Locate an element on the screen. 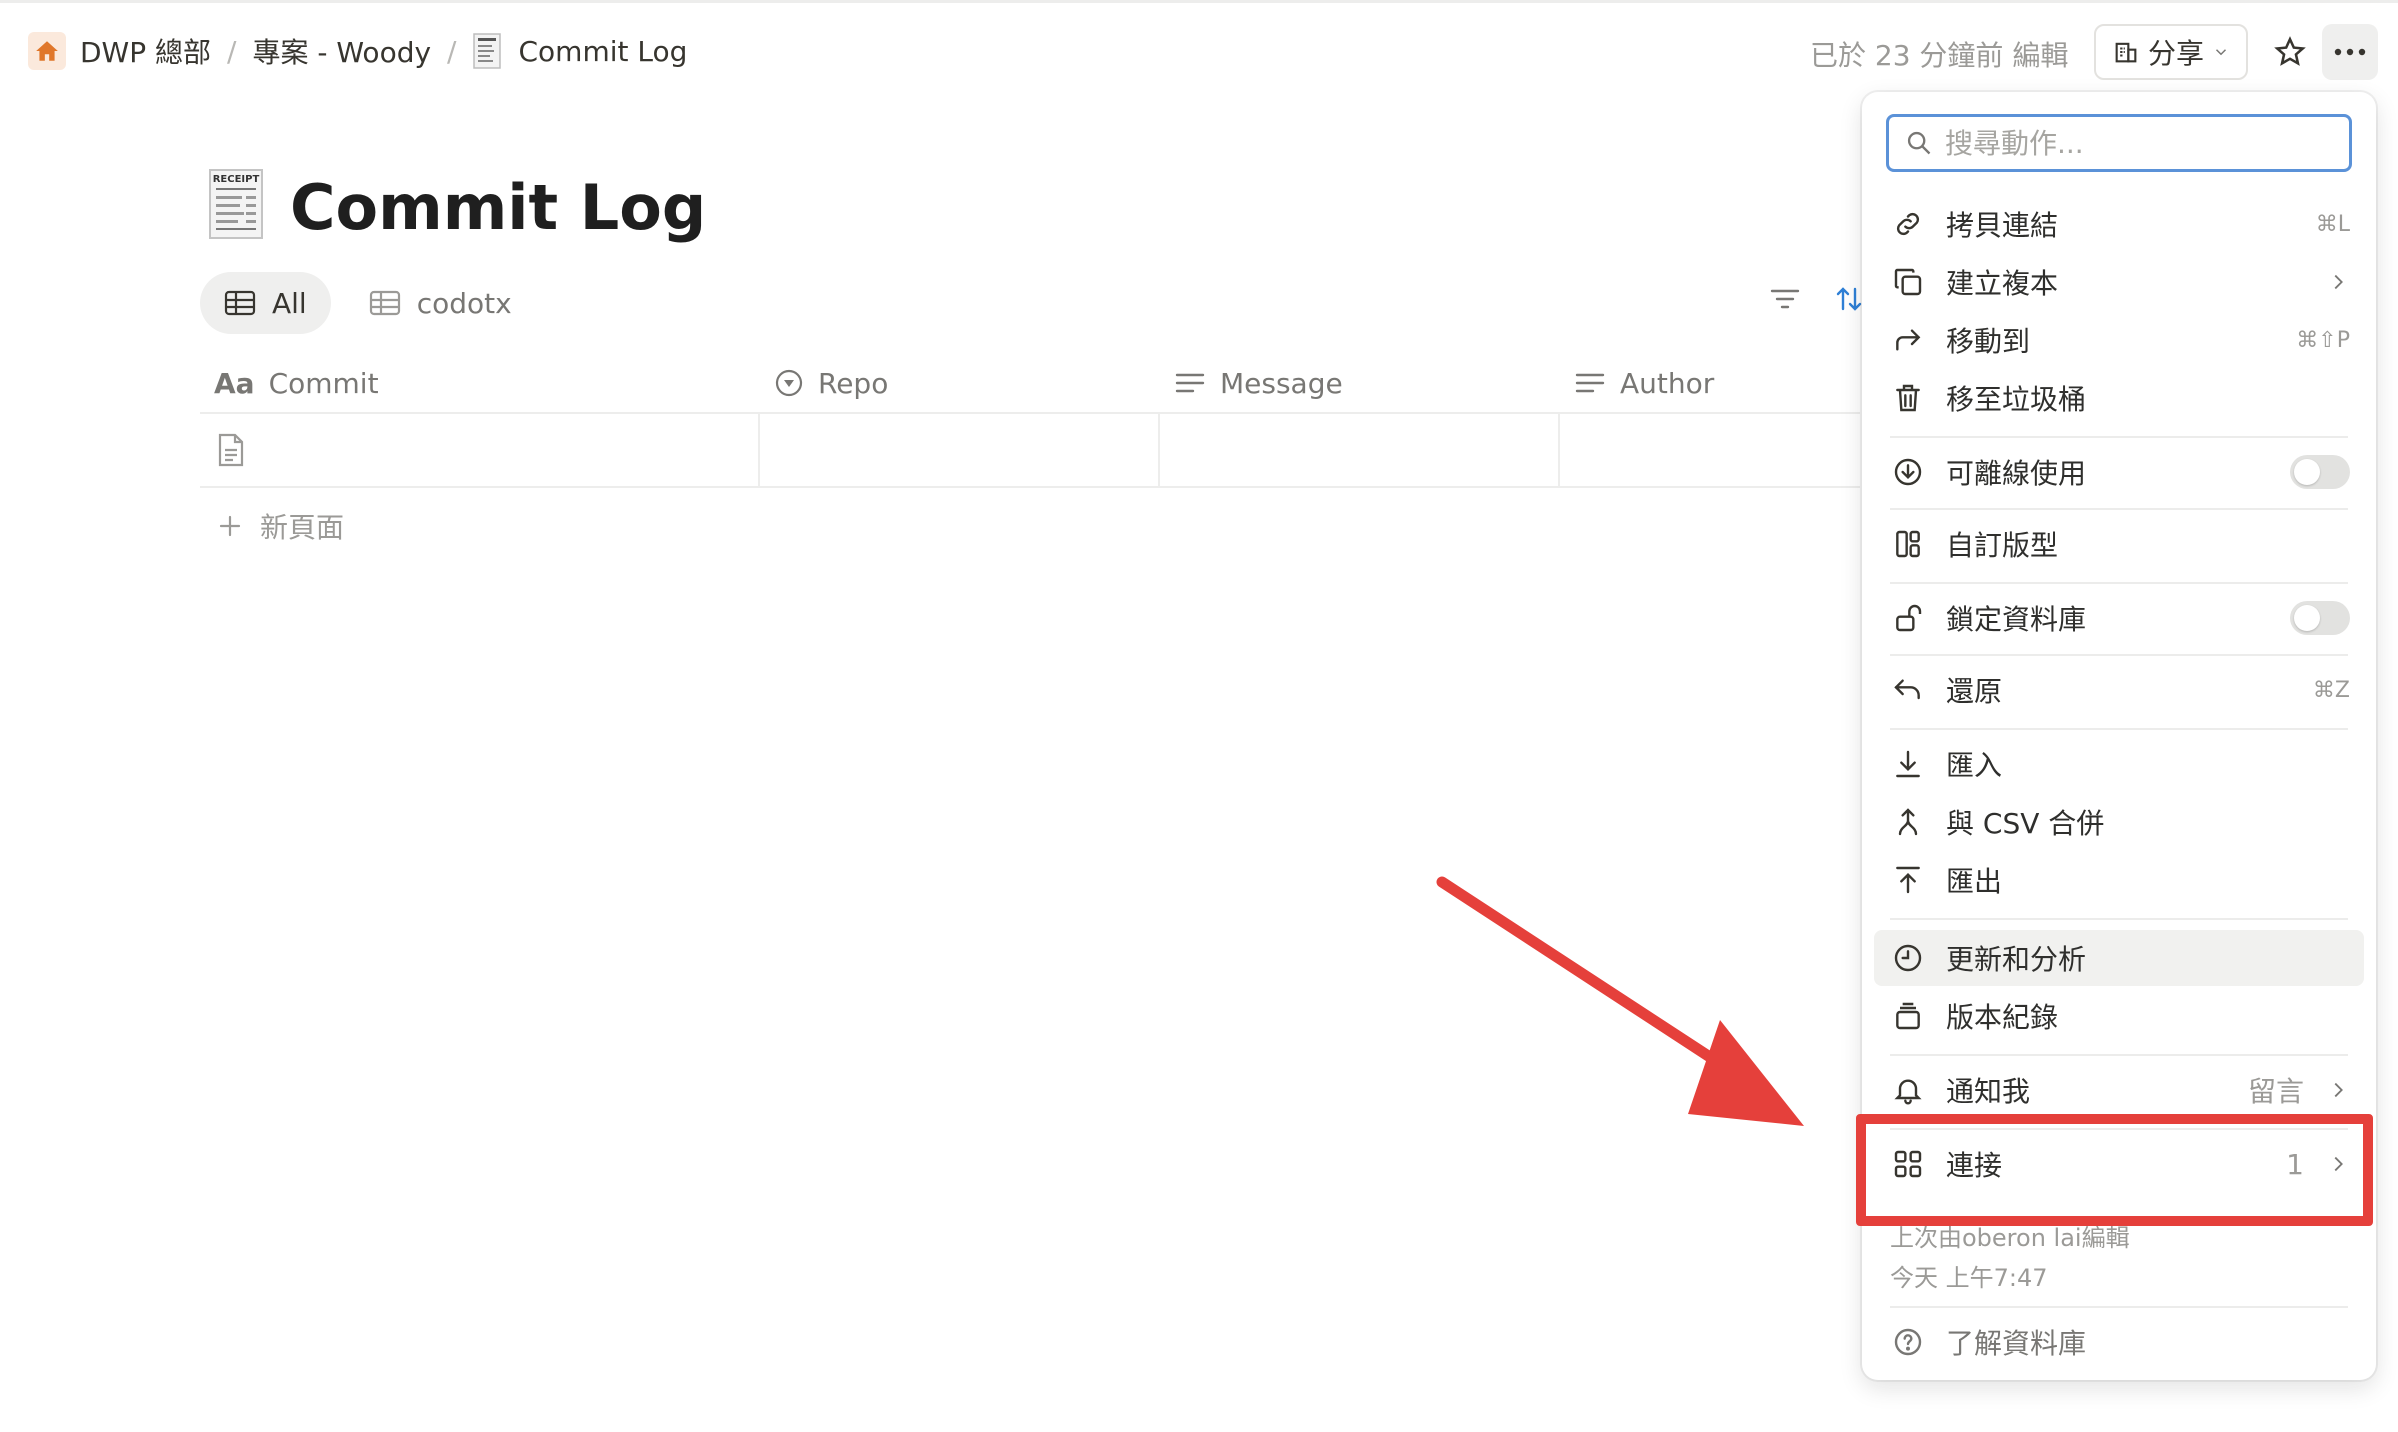  tab-all: All is located at coordinates (265, 303).